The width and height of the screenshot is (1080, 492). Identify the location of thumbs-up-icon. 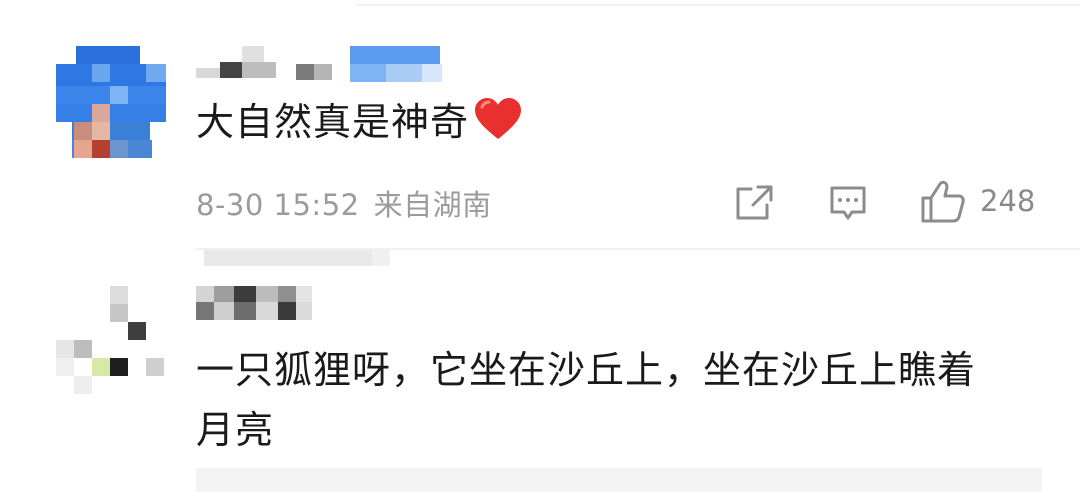
(943, 202).